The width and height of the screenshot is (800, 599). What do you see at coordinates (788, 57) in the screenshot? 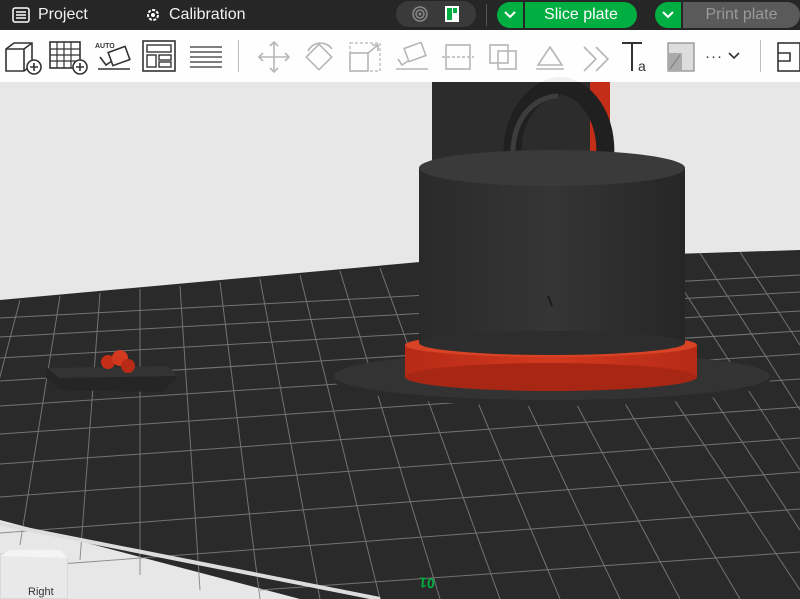
I see `assembly-icon` at bounding box center [788, 57].